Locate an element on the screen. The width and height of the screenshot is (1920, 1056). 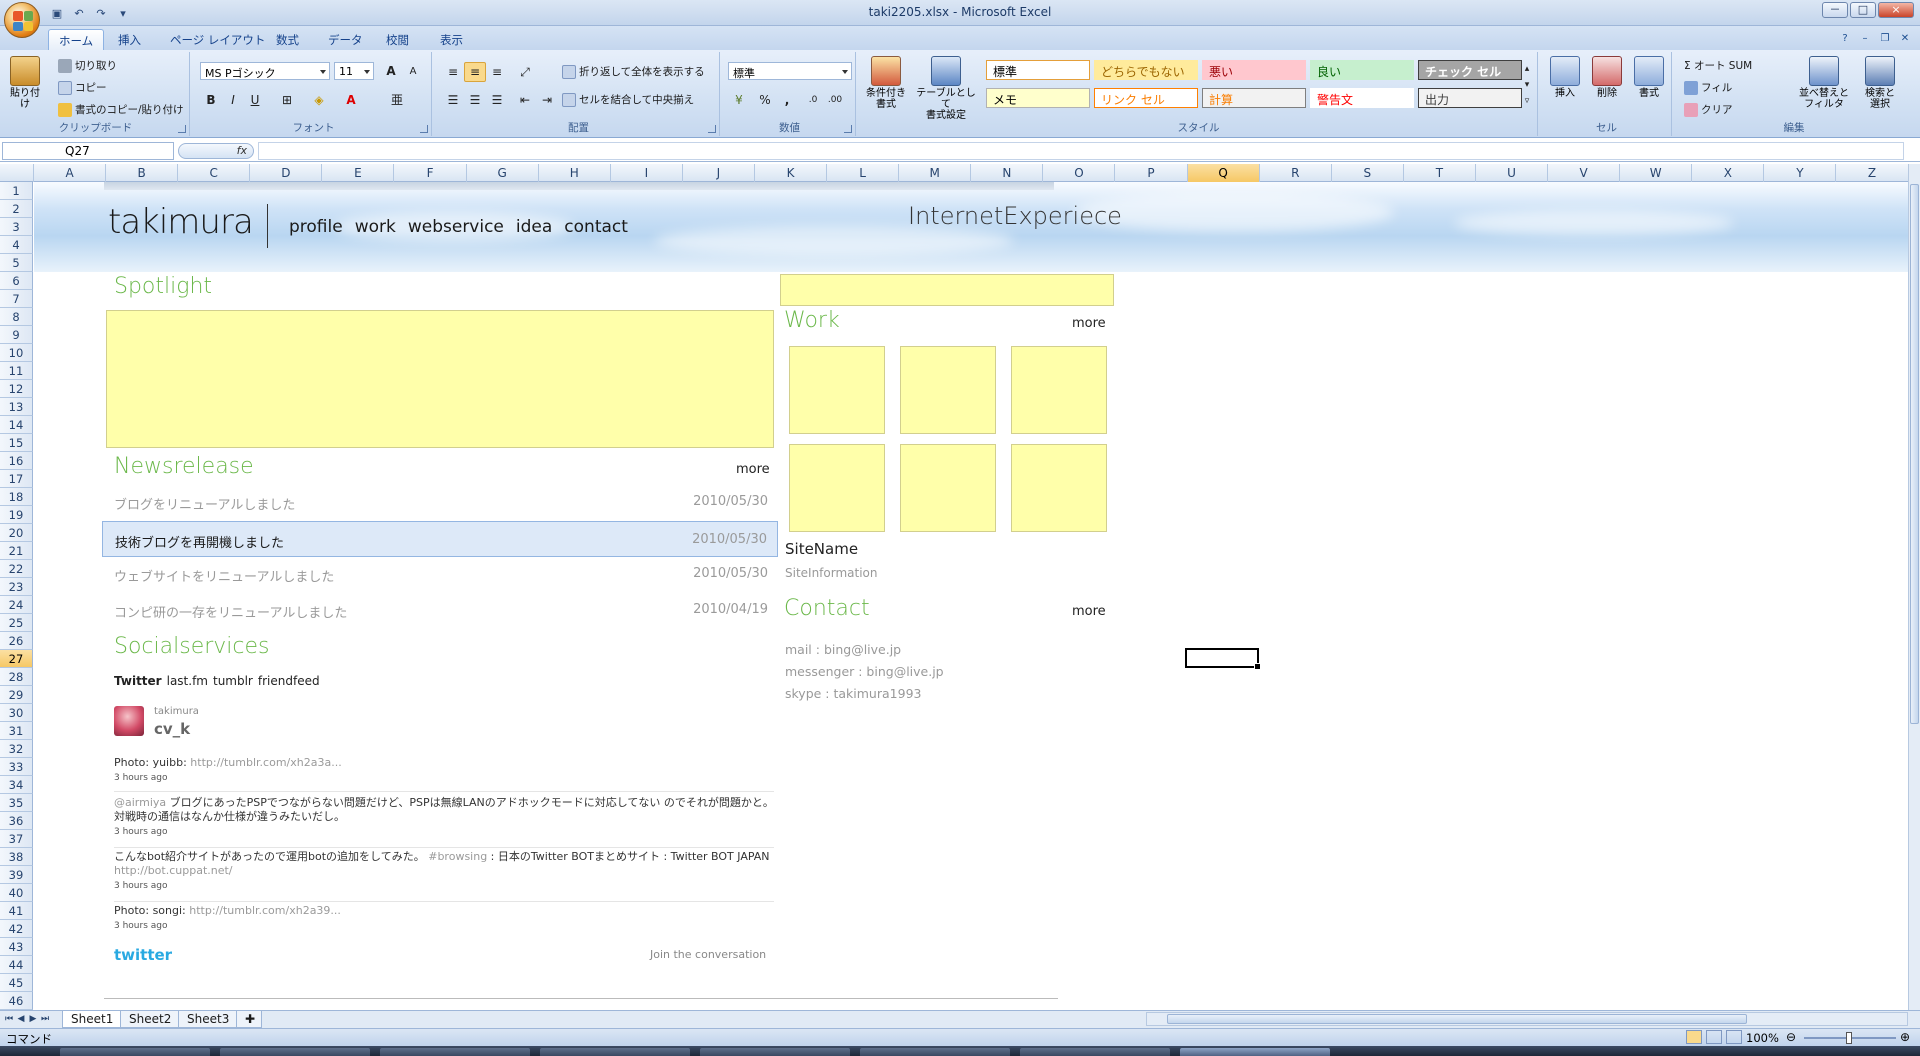
column-header-q: Q is located at coordinates (1223, 173).